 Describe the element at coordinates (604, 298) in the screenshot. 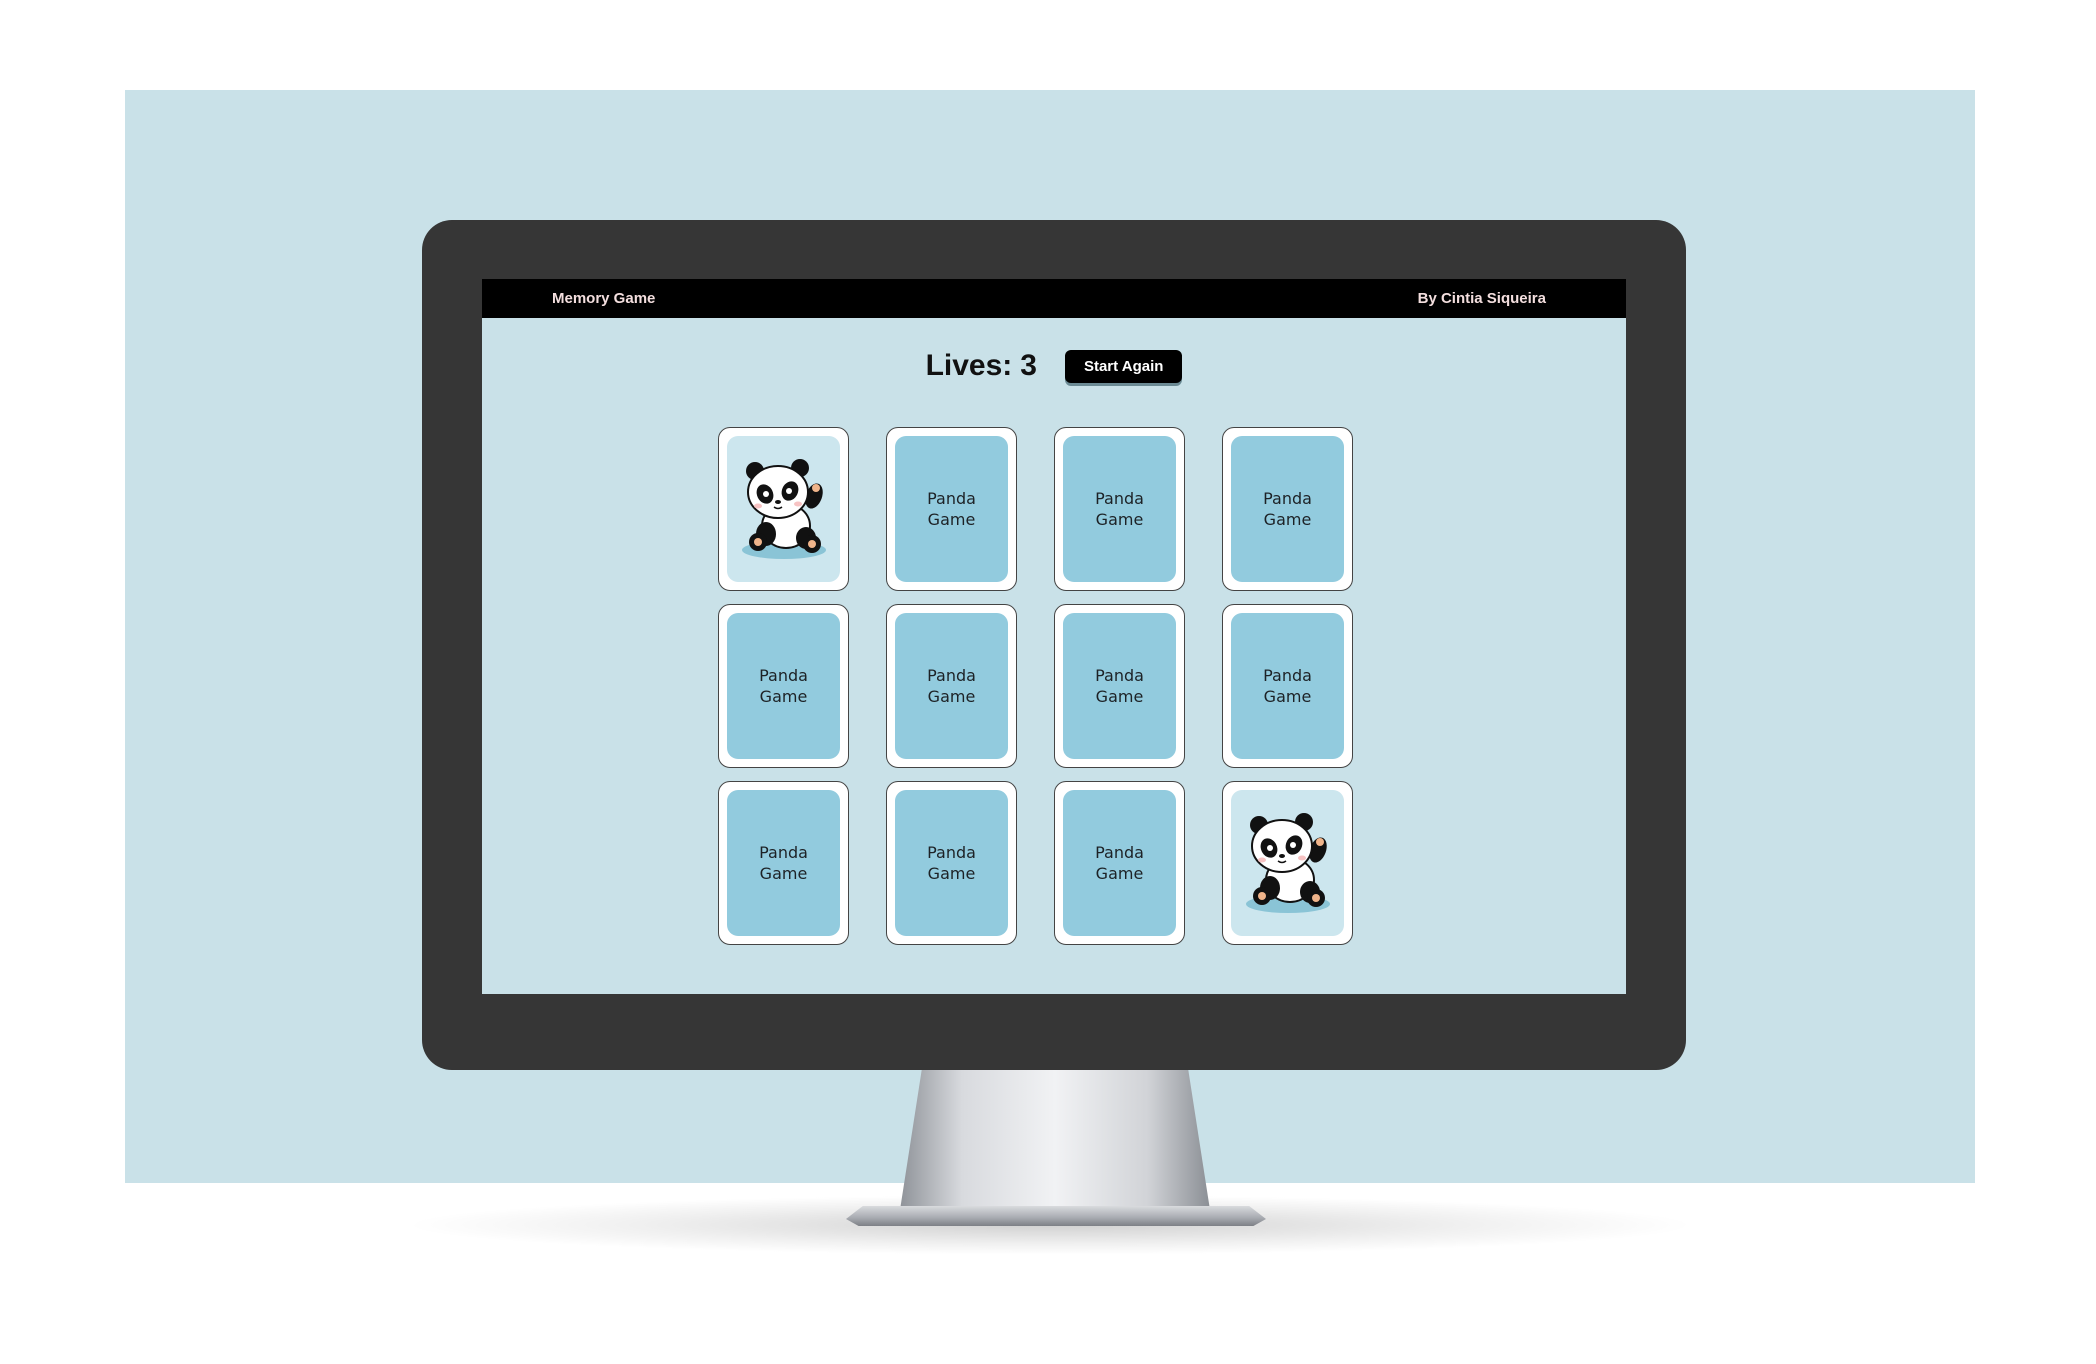

I see `app-title: Memory Game` at that location.